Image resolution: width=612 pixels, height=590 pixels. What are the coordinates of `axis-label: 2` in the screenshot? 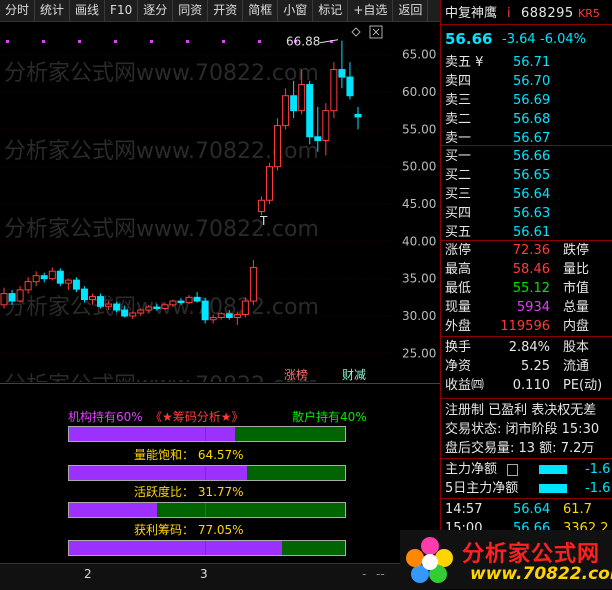 It's located at (88, 574).